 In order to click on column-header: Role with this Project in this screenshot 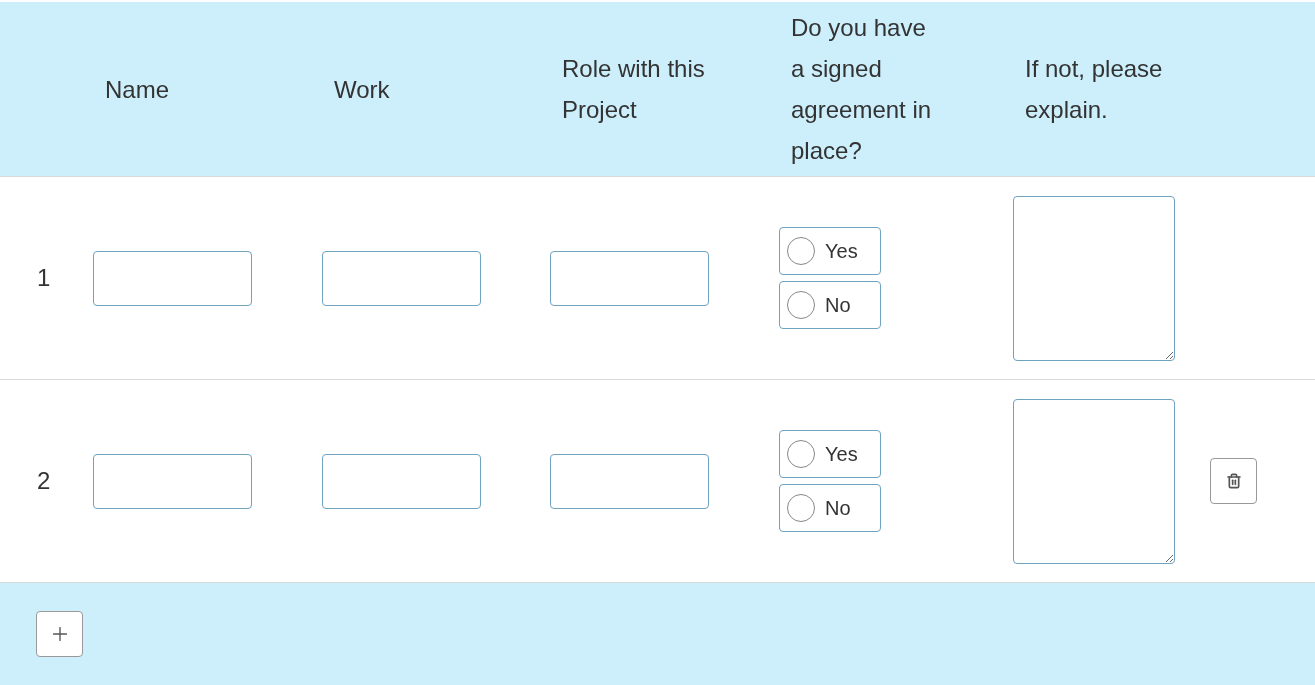, I will do `click(634, 89)`.